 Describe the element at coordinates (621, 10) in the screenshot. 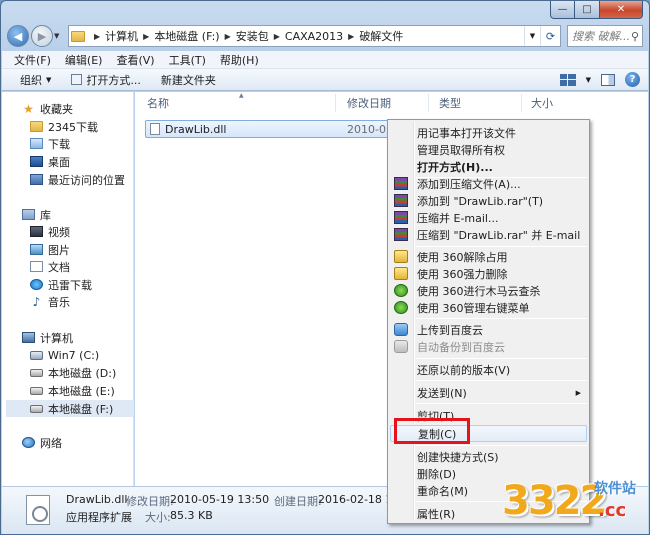

I see `close-button: ✕` at that location.